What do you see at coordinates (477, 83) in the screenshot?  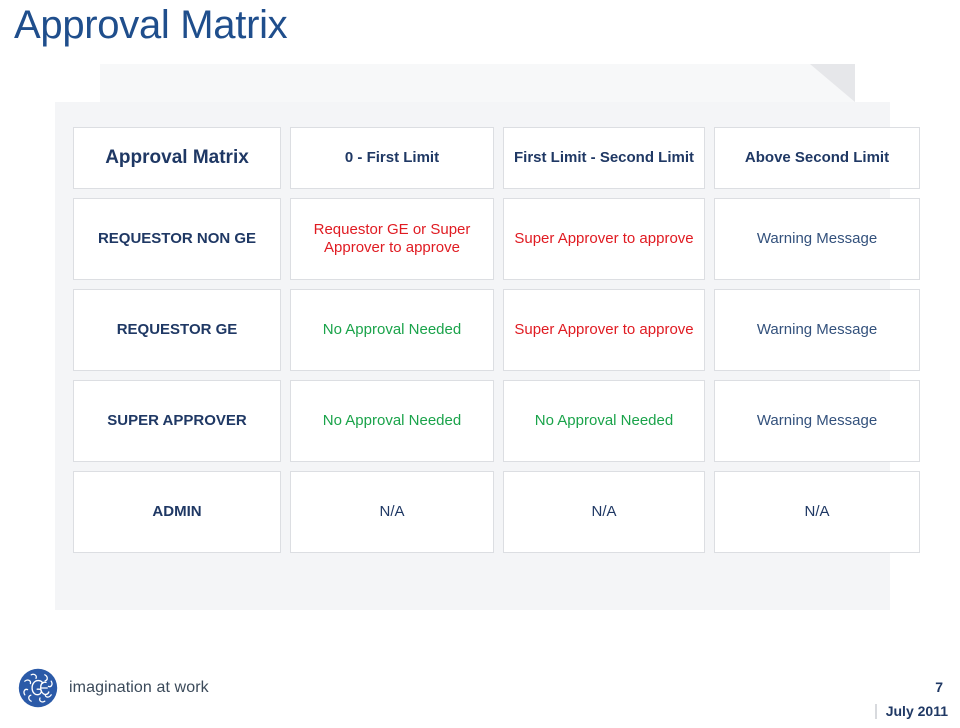 I see `slab-top-strip` at bounding box center [477, 83].